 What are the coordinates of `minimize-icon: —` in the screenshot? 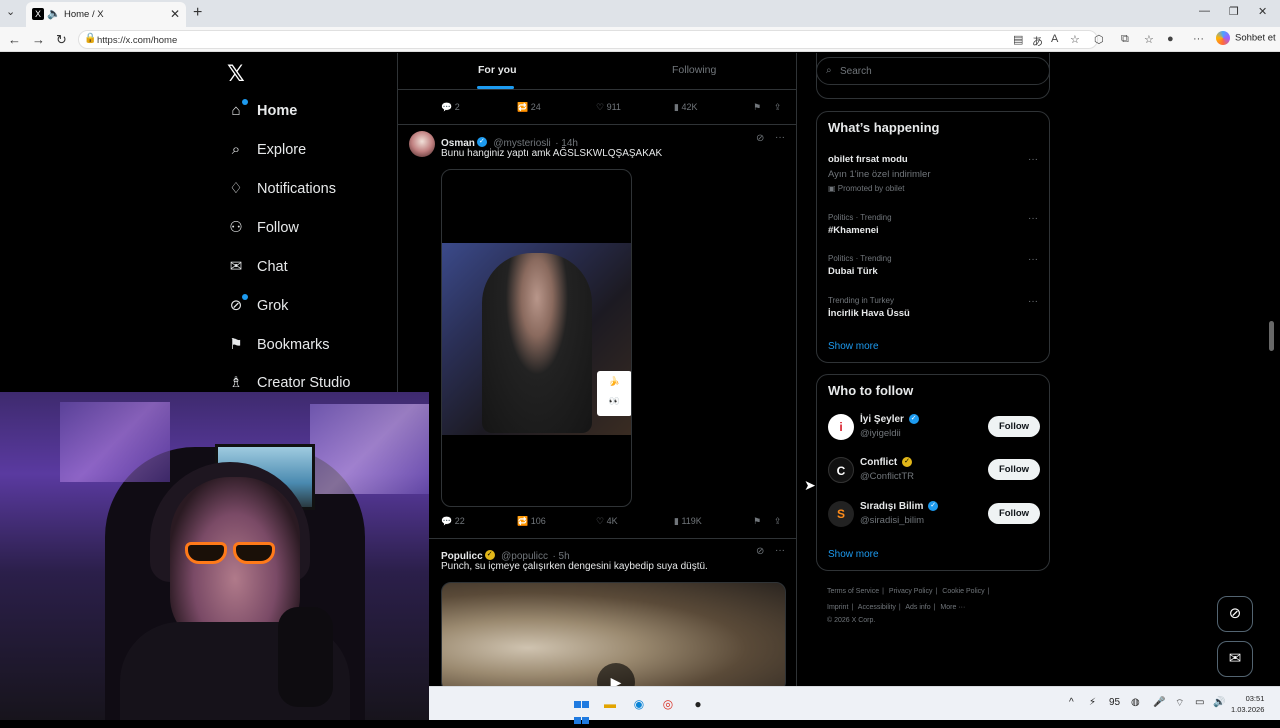 It's located at (1204, 11).